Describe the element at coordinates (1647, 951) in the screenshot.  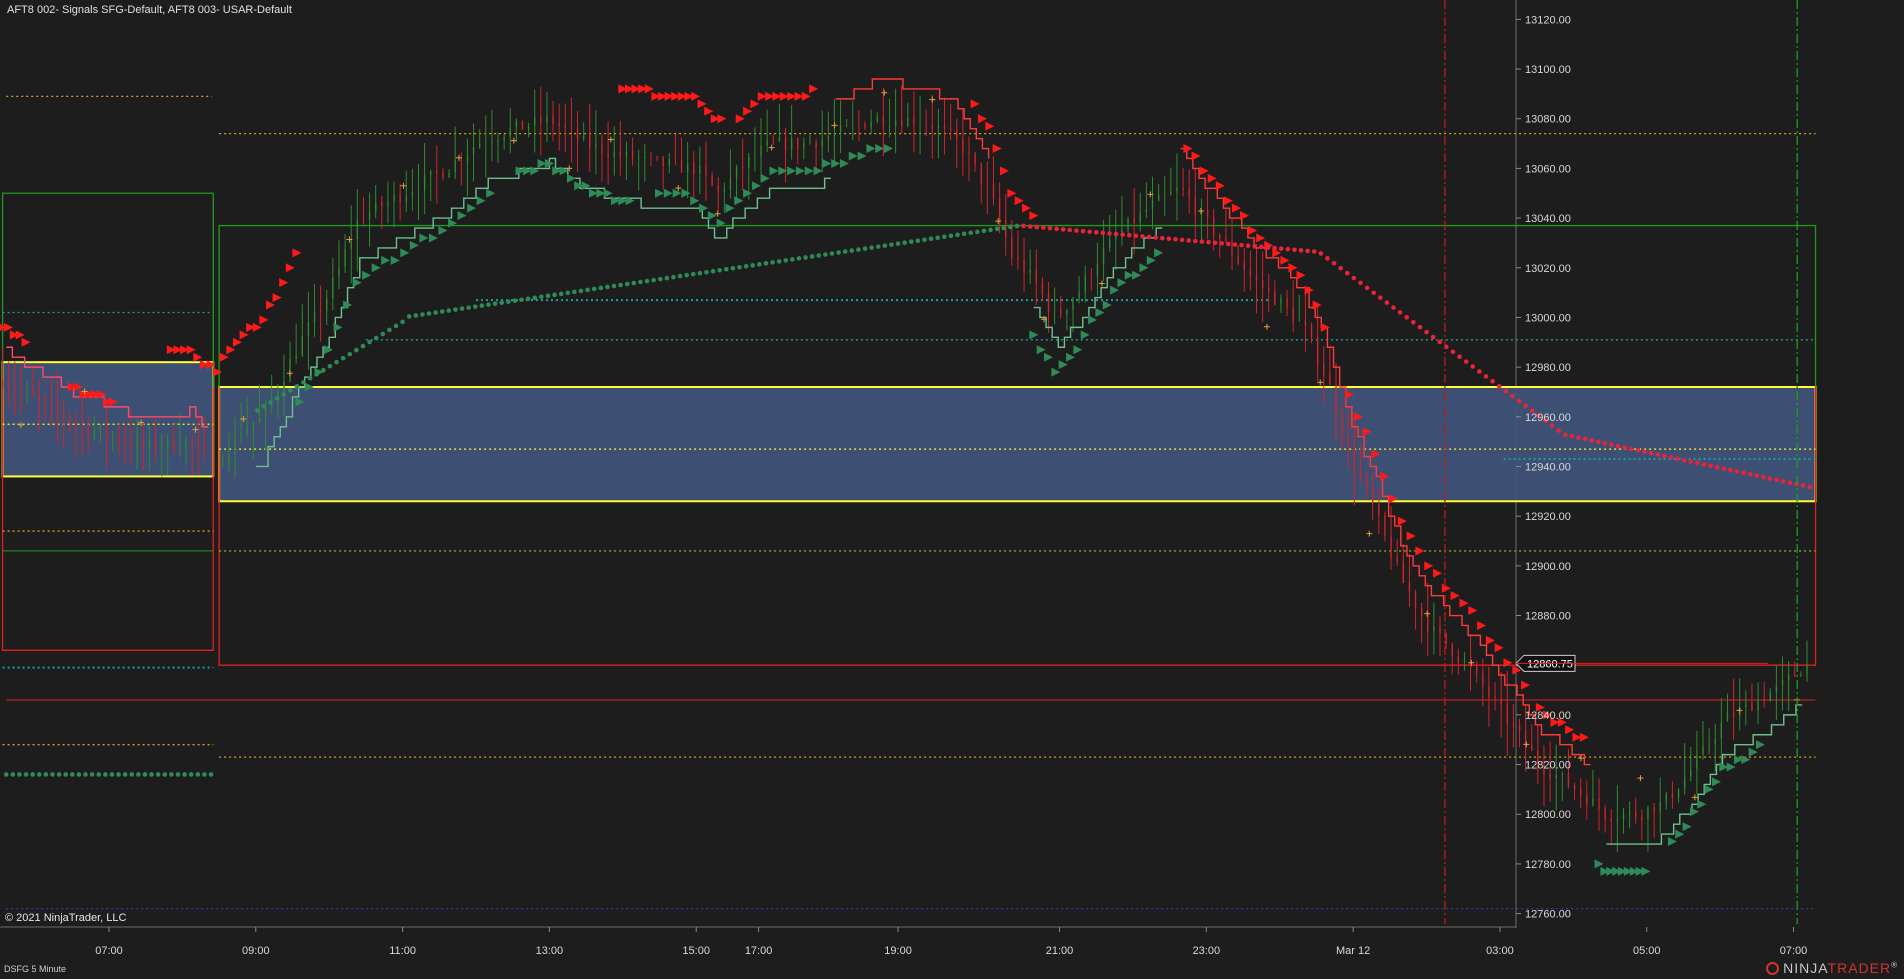
I see `time-tick-label: 05:00` at that location.